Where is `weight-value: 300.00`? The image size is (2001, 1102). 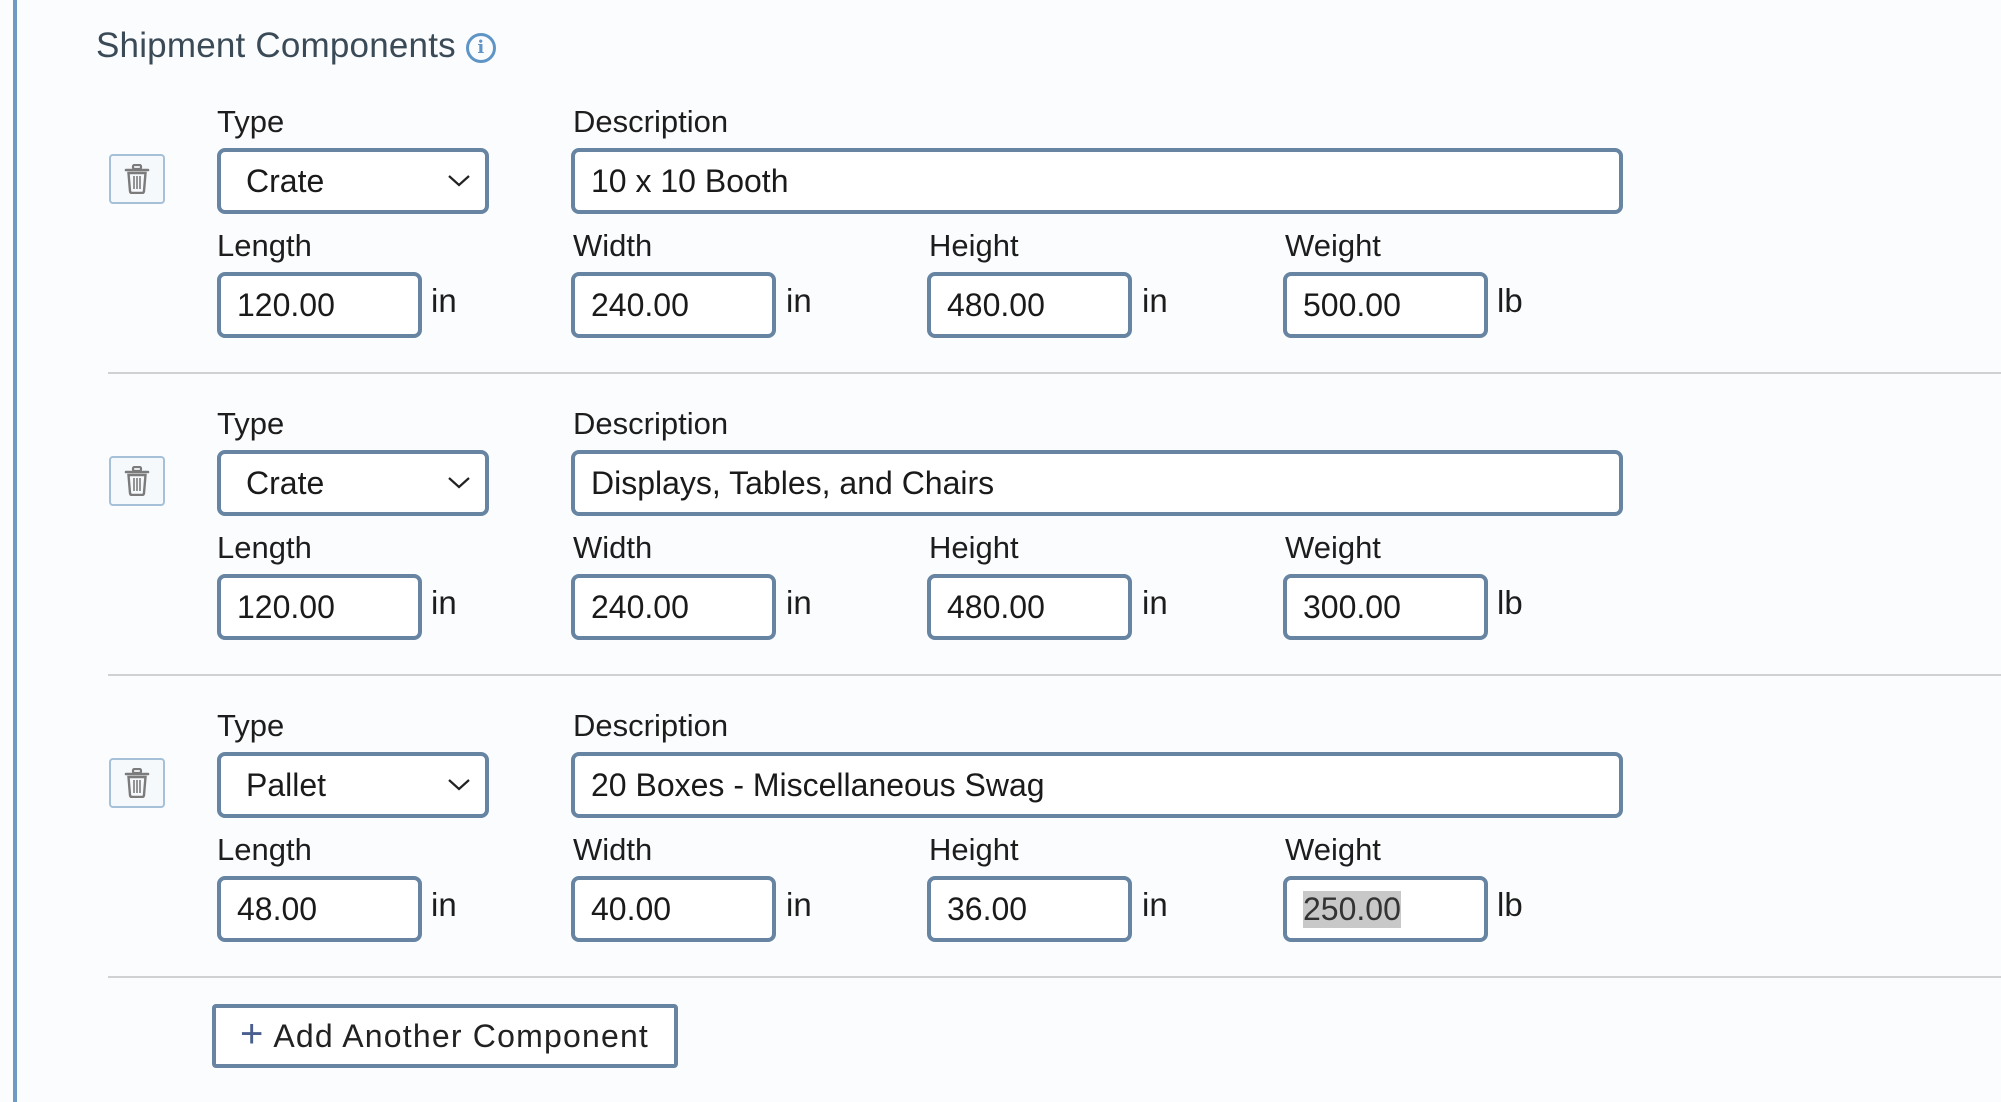 weight-value: 300.00 is located at coordinates (1352, 606).